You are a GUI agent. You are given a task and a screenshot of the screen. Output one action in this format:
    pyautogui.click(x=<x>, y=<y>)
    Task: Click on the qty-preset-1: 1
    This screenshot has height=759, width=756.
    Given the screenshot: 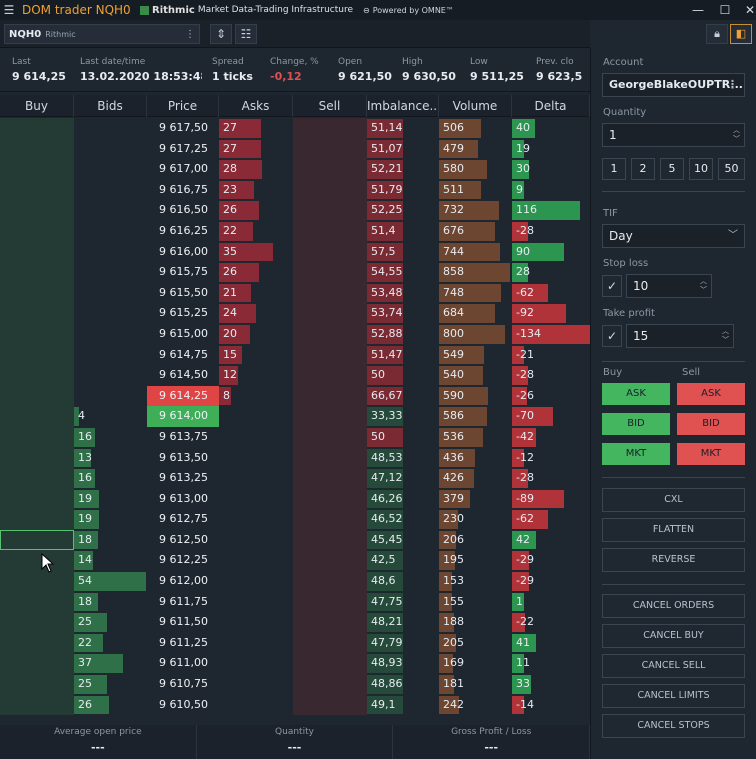 What is the action you would take?
    pyautogui.click(x=614, y=169)
    